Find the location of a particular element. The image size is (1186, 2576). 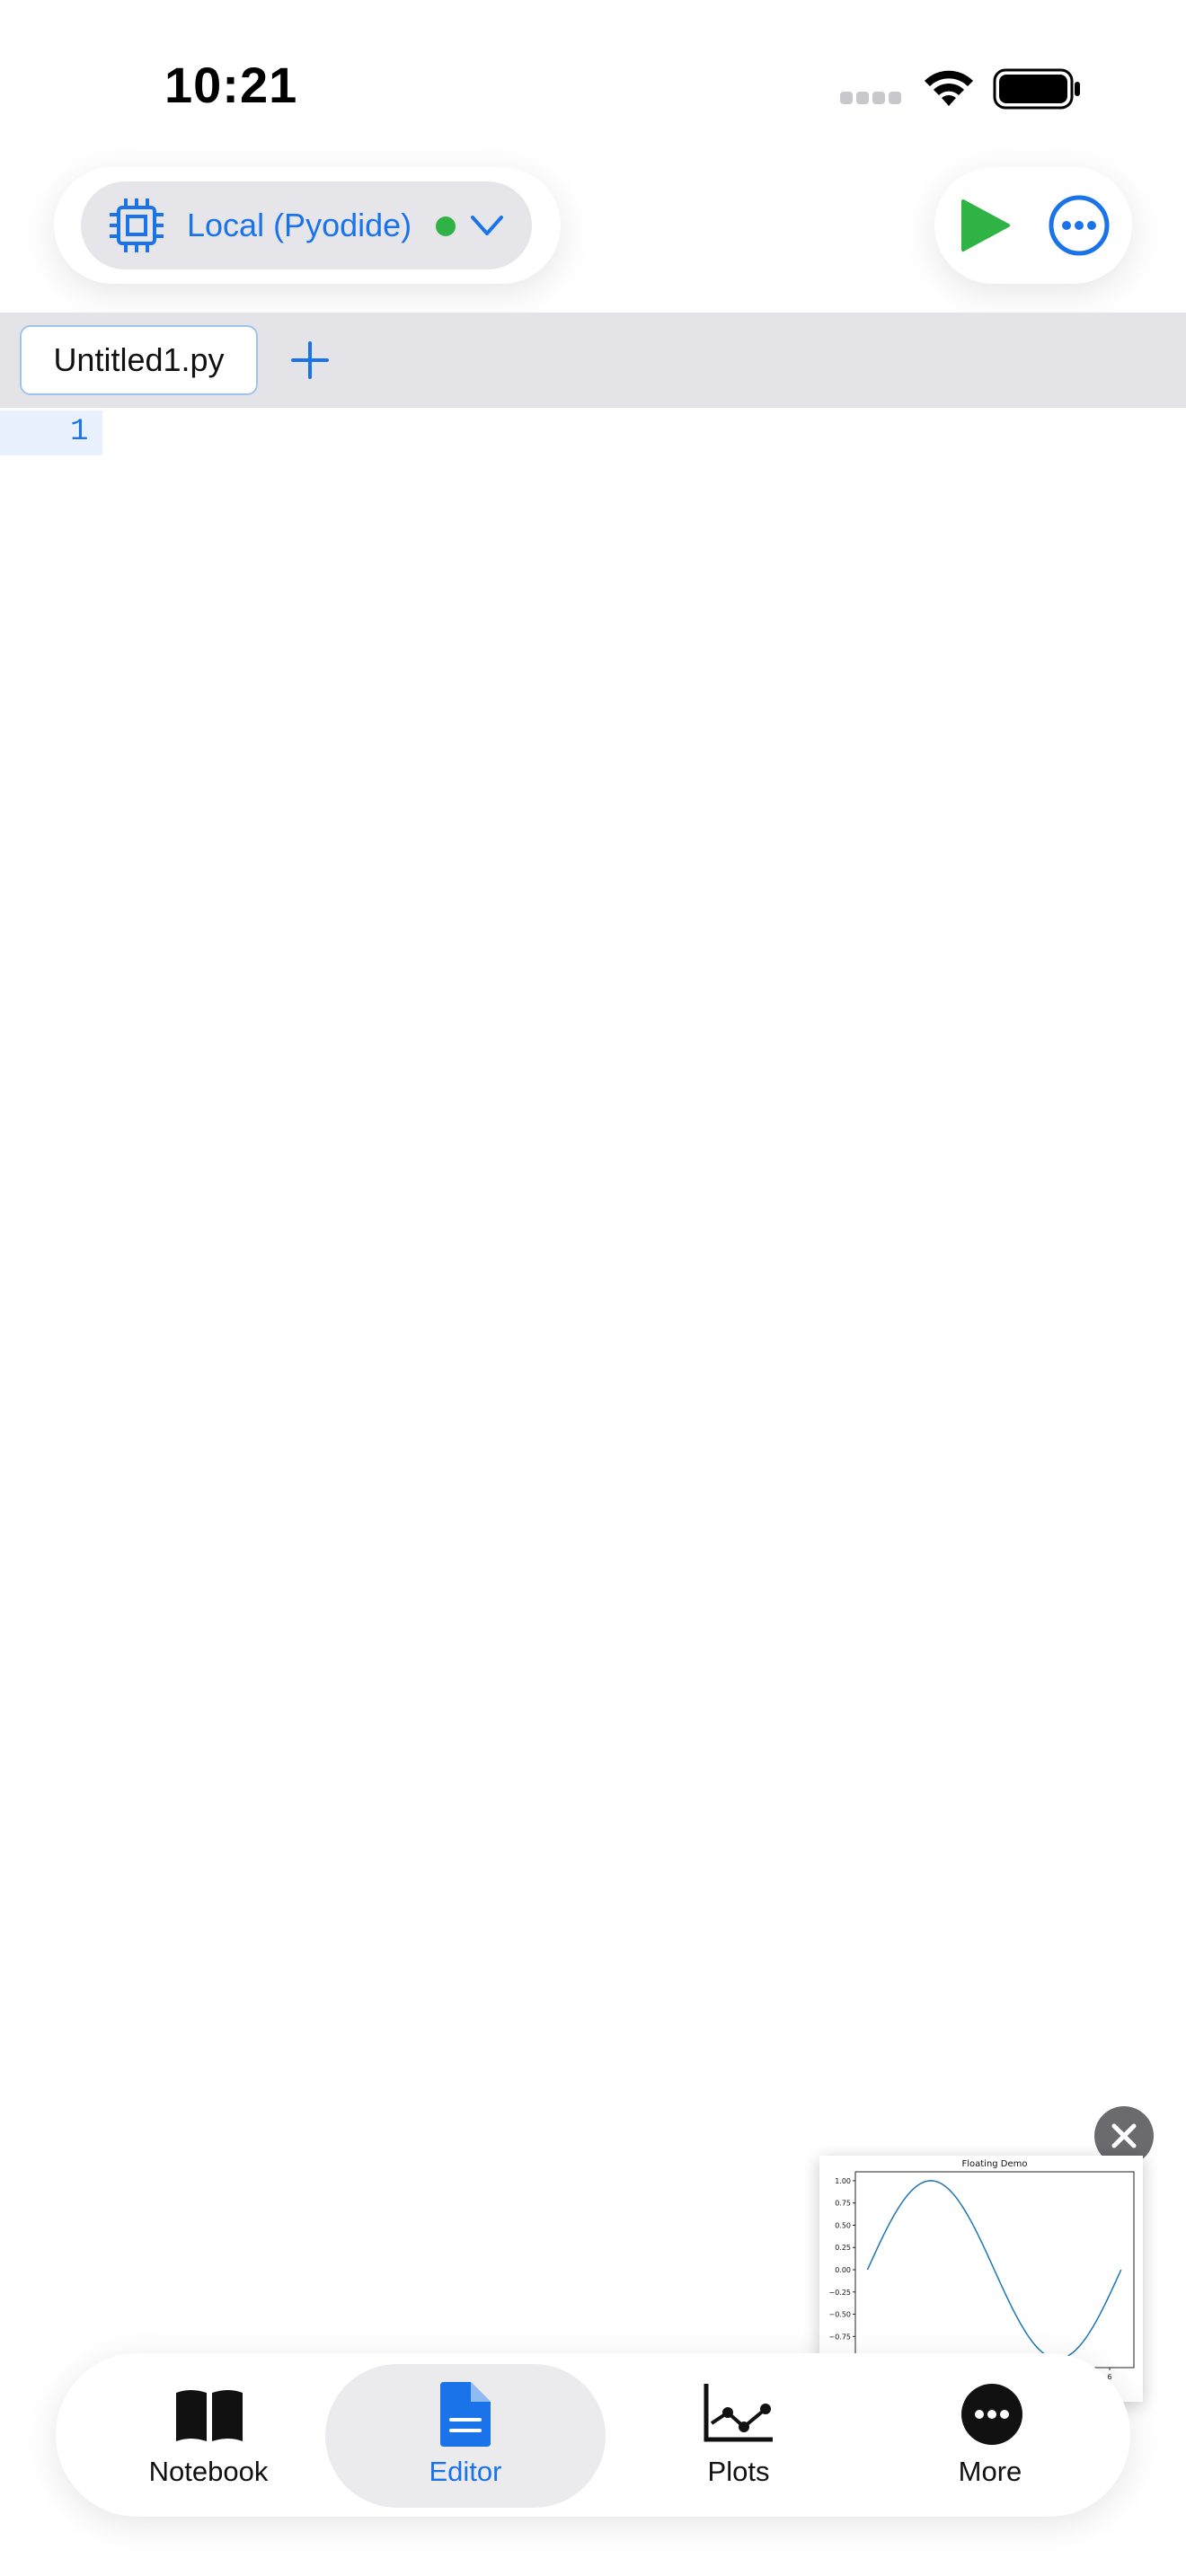

kernel-selector-button: Local (Pyodide) is located at coordinates (306, 225).